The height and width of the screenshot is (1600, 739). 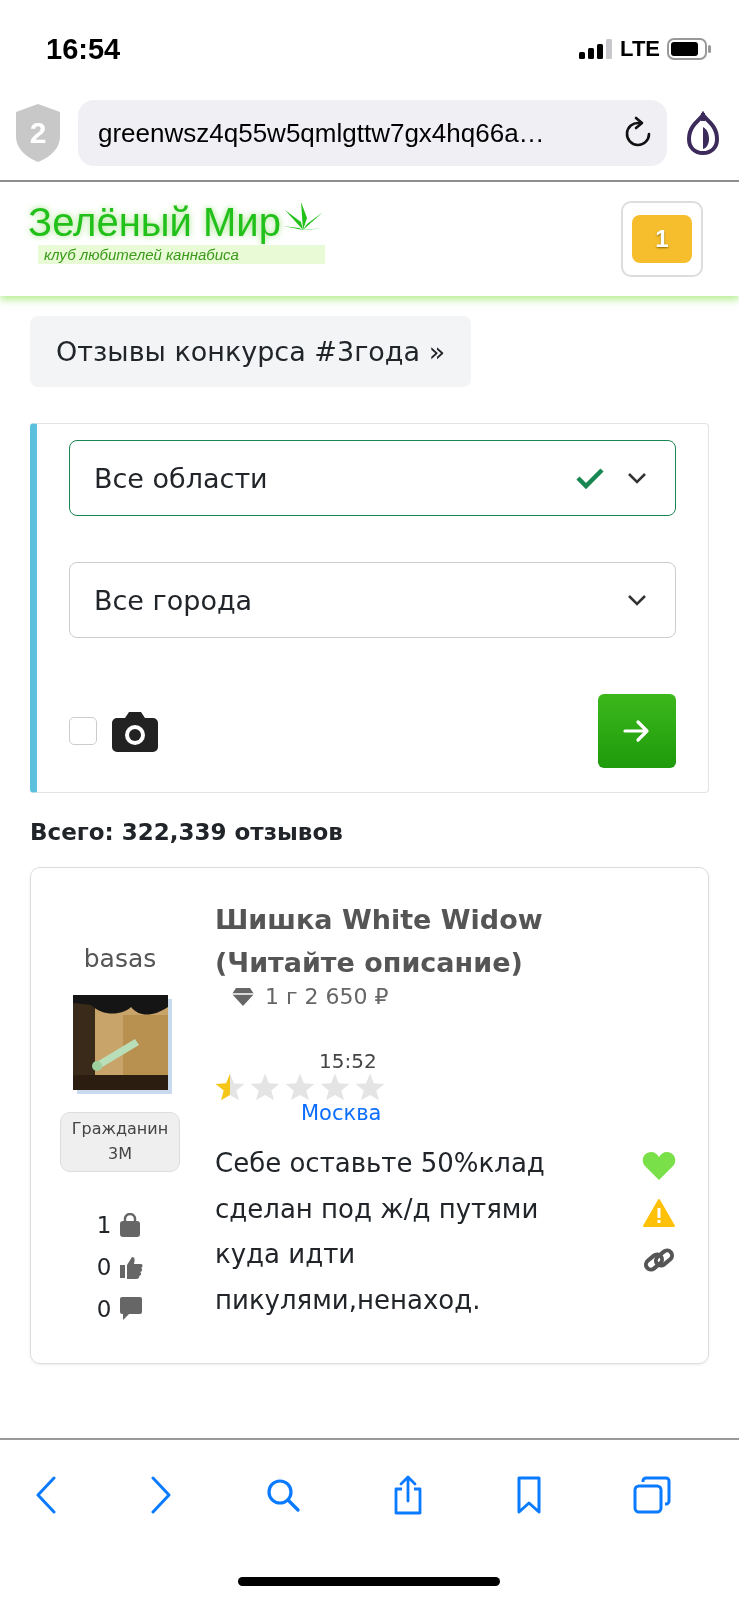 What do you see at coordinates (348, 1061) in the screenshot?
I see `review-time: 15:52` at bounding box center [348, 1061].